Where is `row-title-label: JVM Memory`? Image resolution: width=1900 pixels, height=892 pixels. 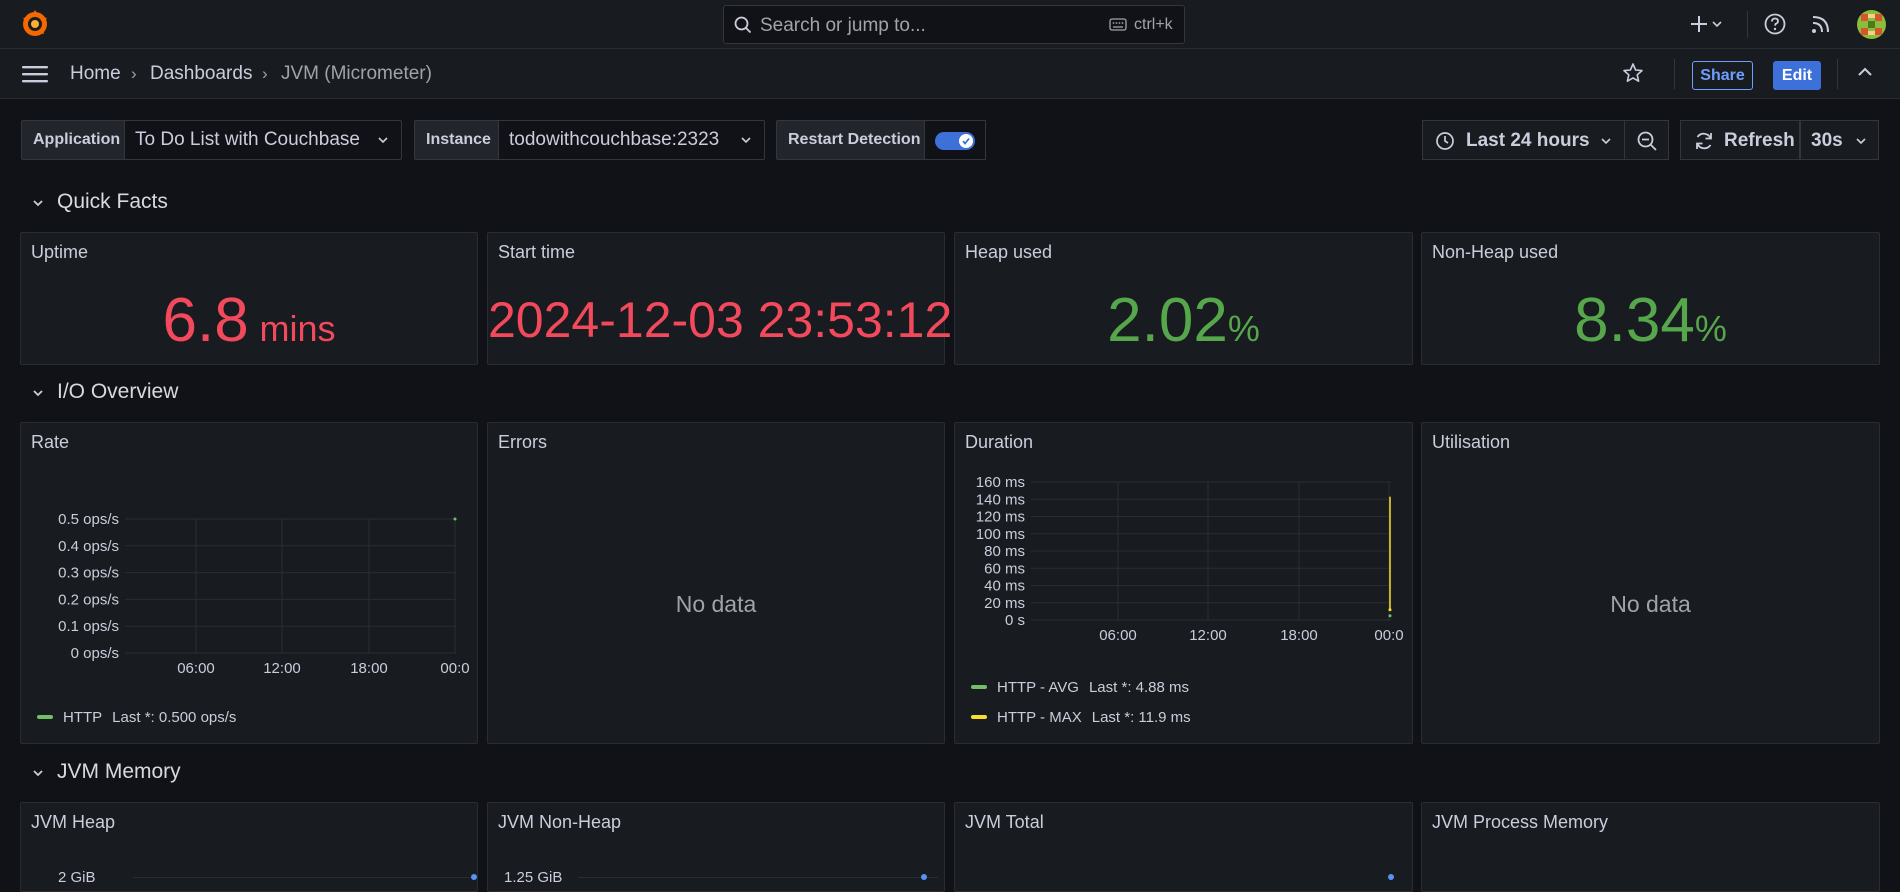 row-title-label: JVM Memory is located at coordinates (119, 771).